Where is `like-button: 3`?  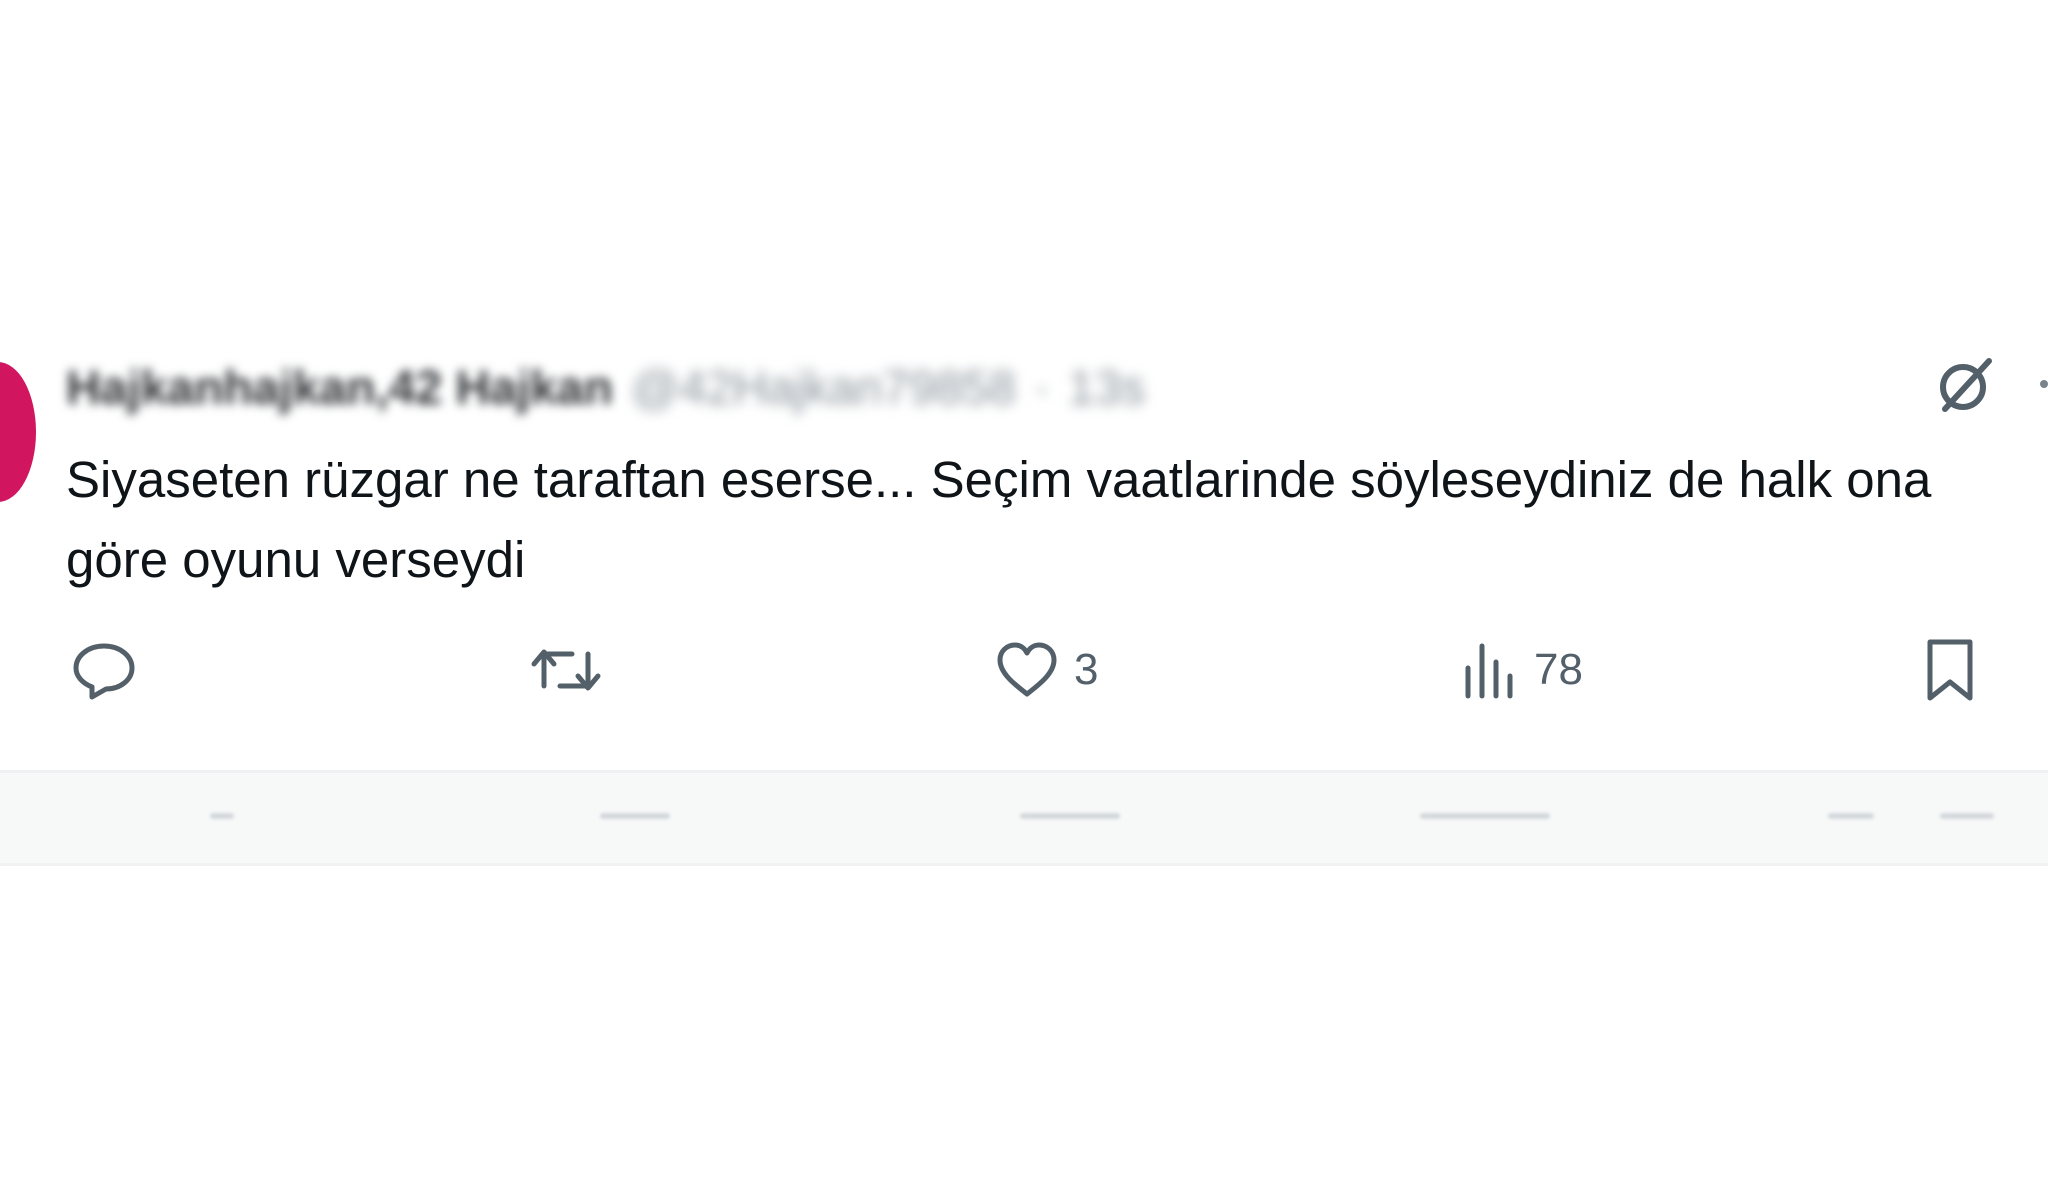 like-button: 3 is located at coordinates (1046, 670).